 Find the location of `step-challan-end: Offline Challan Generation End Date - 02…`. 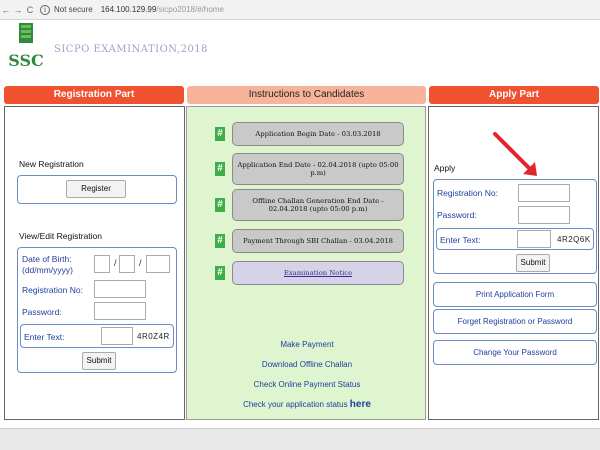

step-challan-end: Offline Challan Generation End Date - 02… is located at coordinates (318, 205).